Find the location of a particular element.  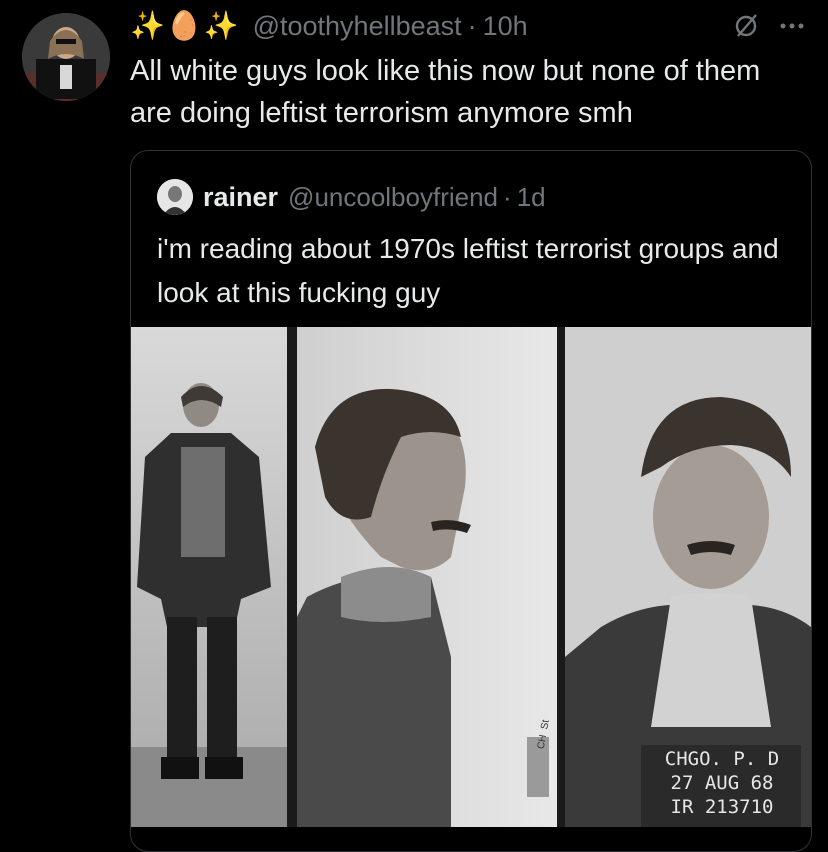

placard: CHGO. P. D 27 AUG 68 IR 213710 is located at coordinates (722, 783).